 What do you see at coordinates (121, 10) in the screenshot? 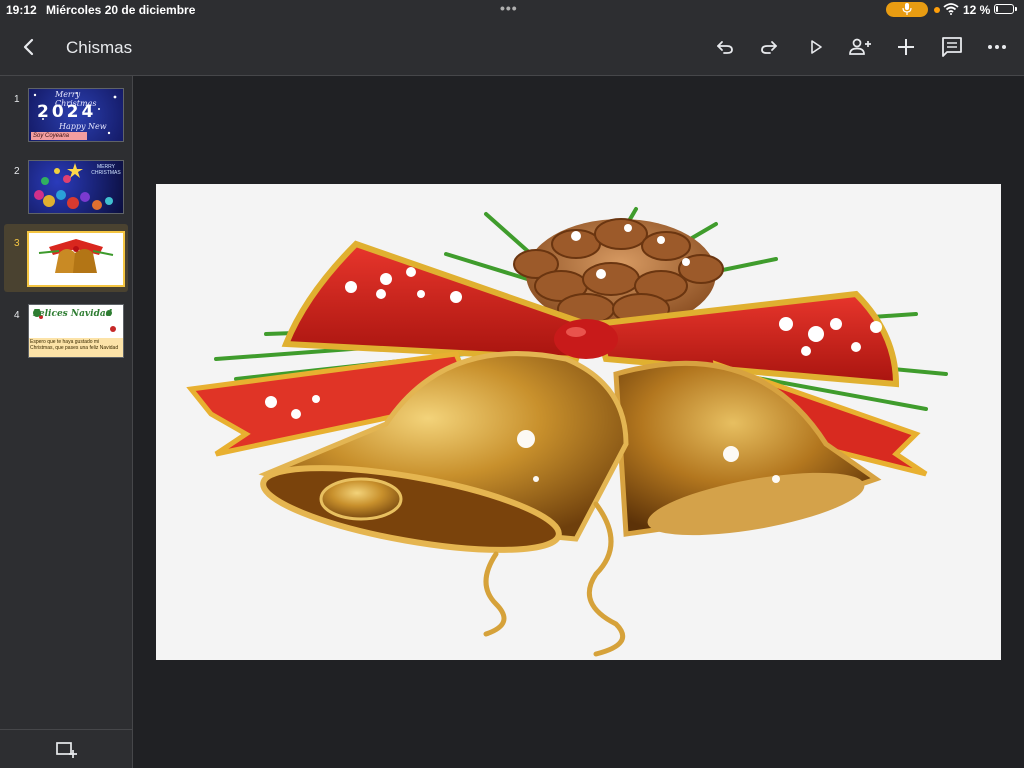
I see `status-date: Miércoles 20 de diciembre` at bounding box center [121, 10].